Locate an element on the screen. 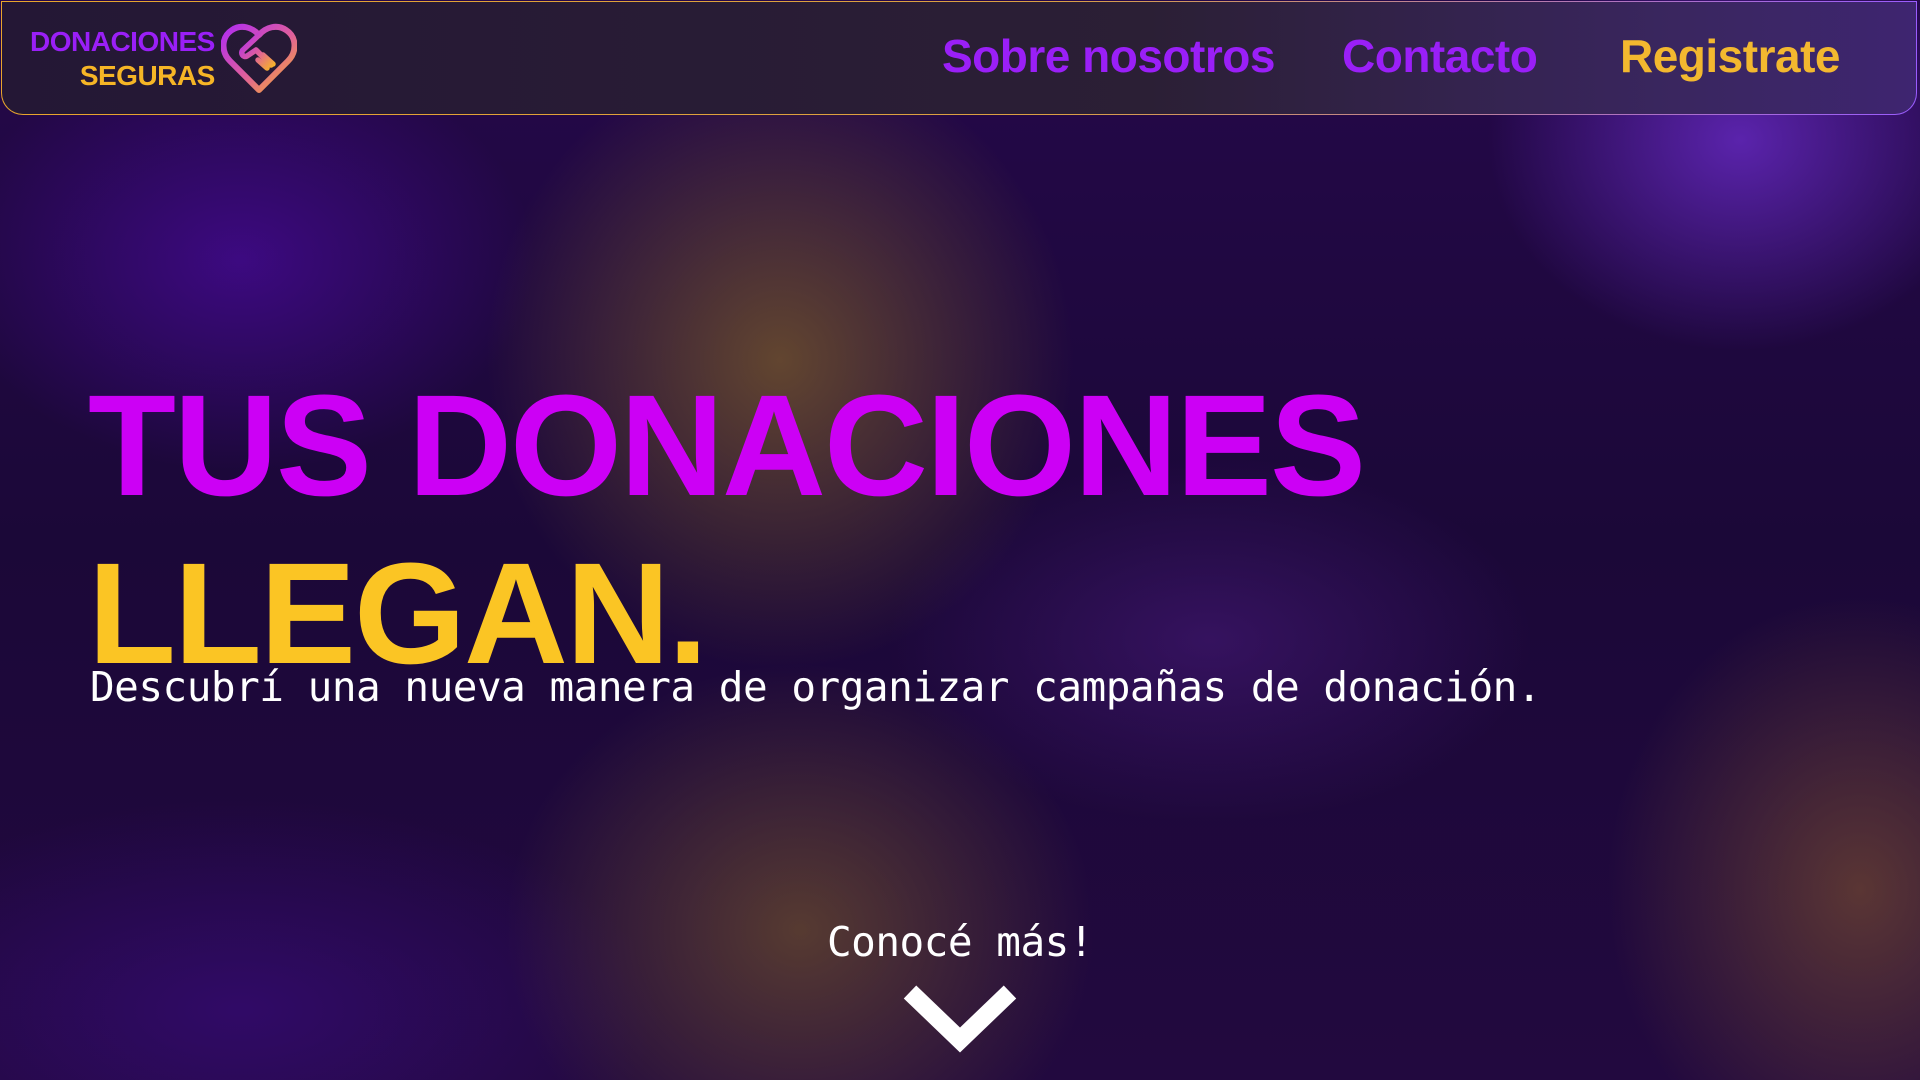 This screenshot has width=1920, height=1080. hero-title-line-1: TUS DONACIONES is located at coordinates (727, 446).